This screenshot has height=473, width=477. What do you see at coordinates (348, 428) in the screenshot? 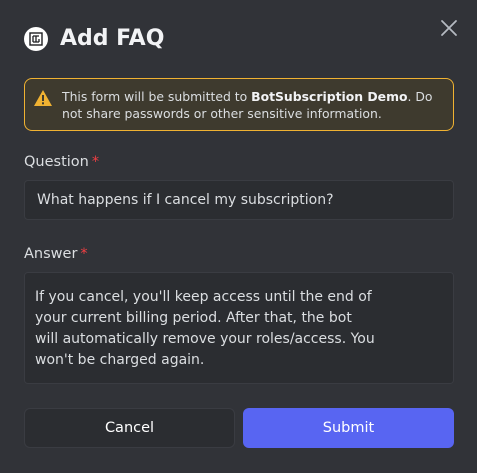
I see `submit-button: Submit` at bounding box center [348, 428].